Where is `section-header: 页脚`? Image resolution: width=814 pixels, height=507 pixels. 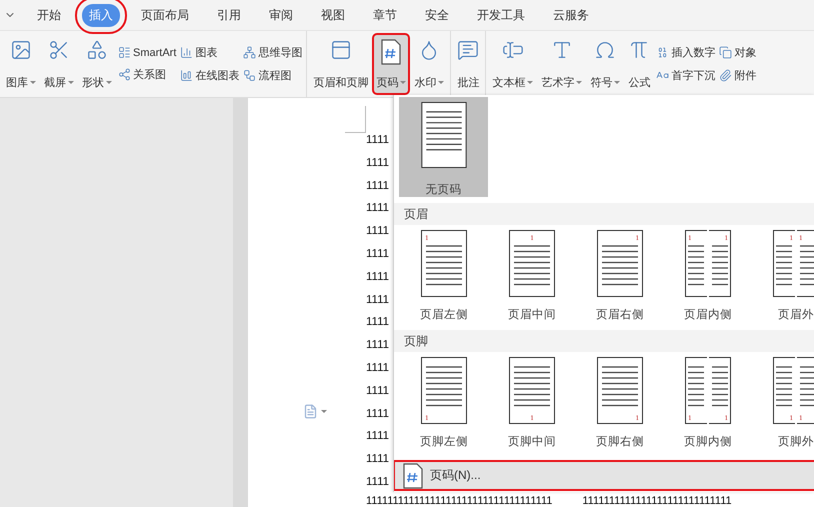 section-header: 页脚 is located at coordinates (604, 341).